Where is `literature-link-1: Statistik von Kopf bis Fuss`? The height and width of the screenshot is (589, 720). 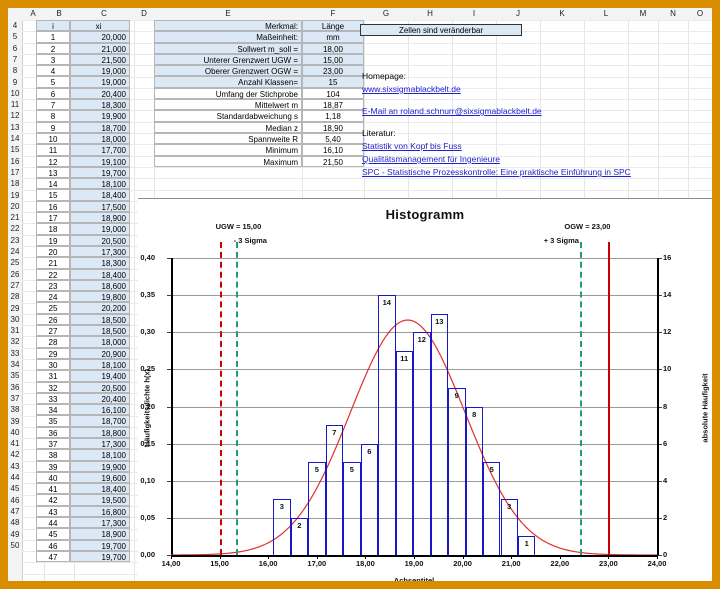 literature-link-1: Statistik von Kopf bis Fuss is located at coordinates (496, 146).